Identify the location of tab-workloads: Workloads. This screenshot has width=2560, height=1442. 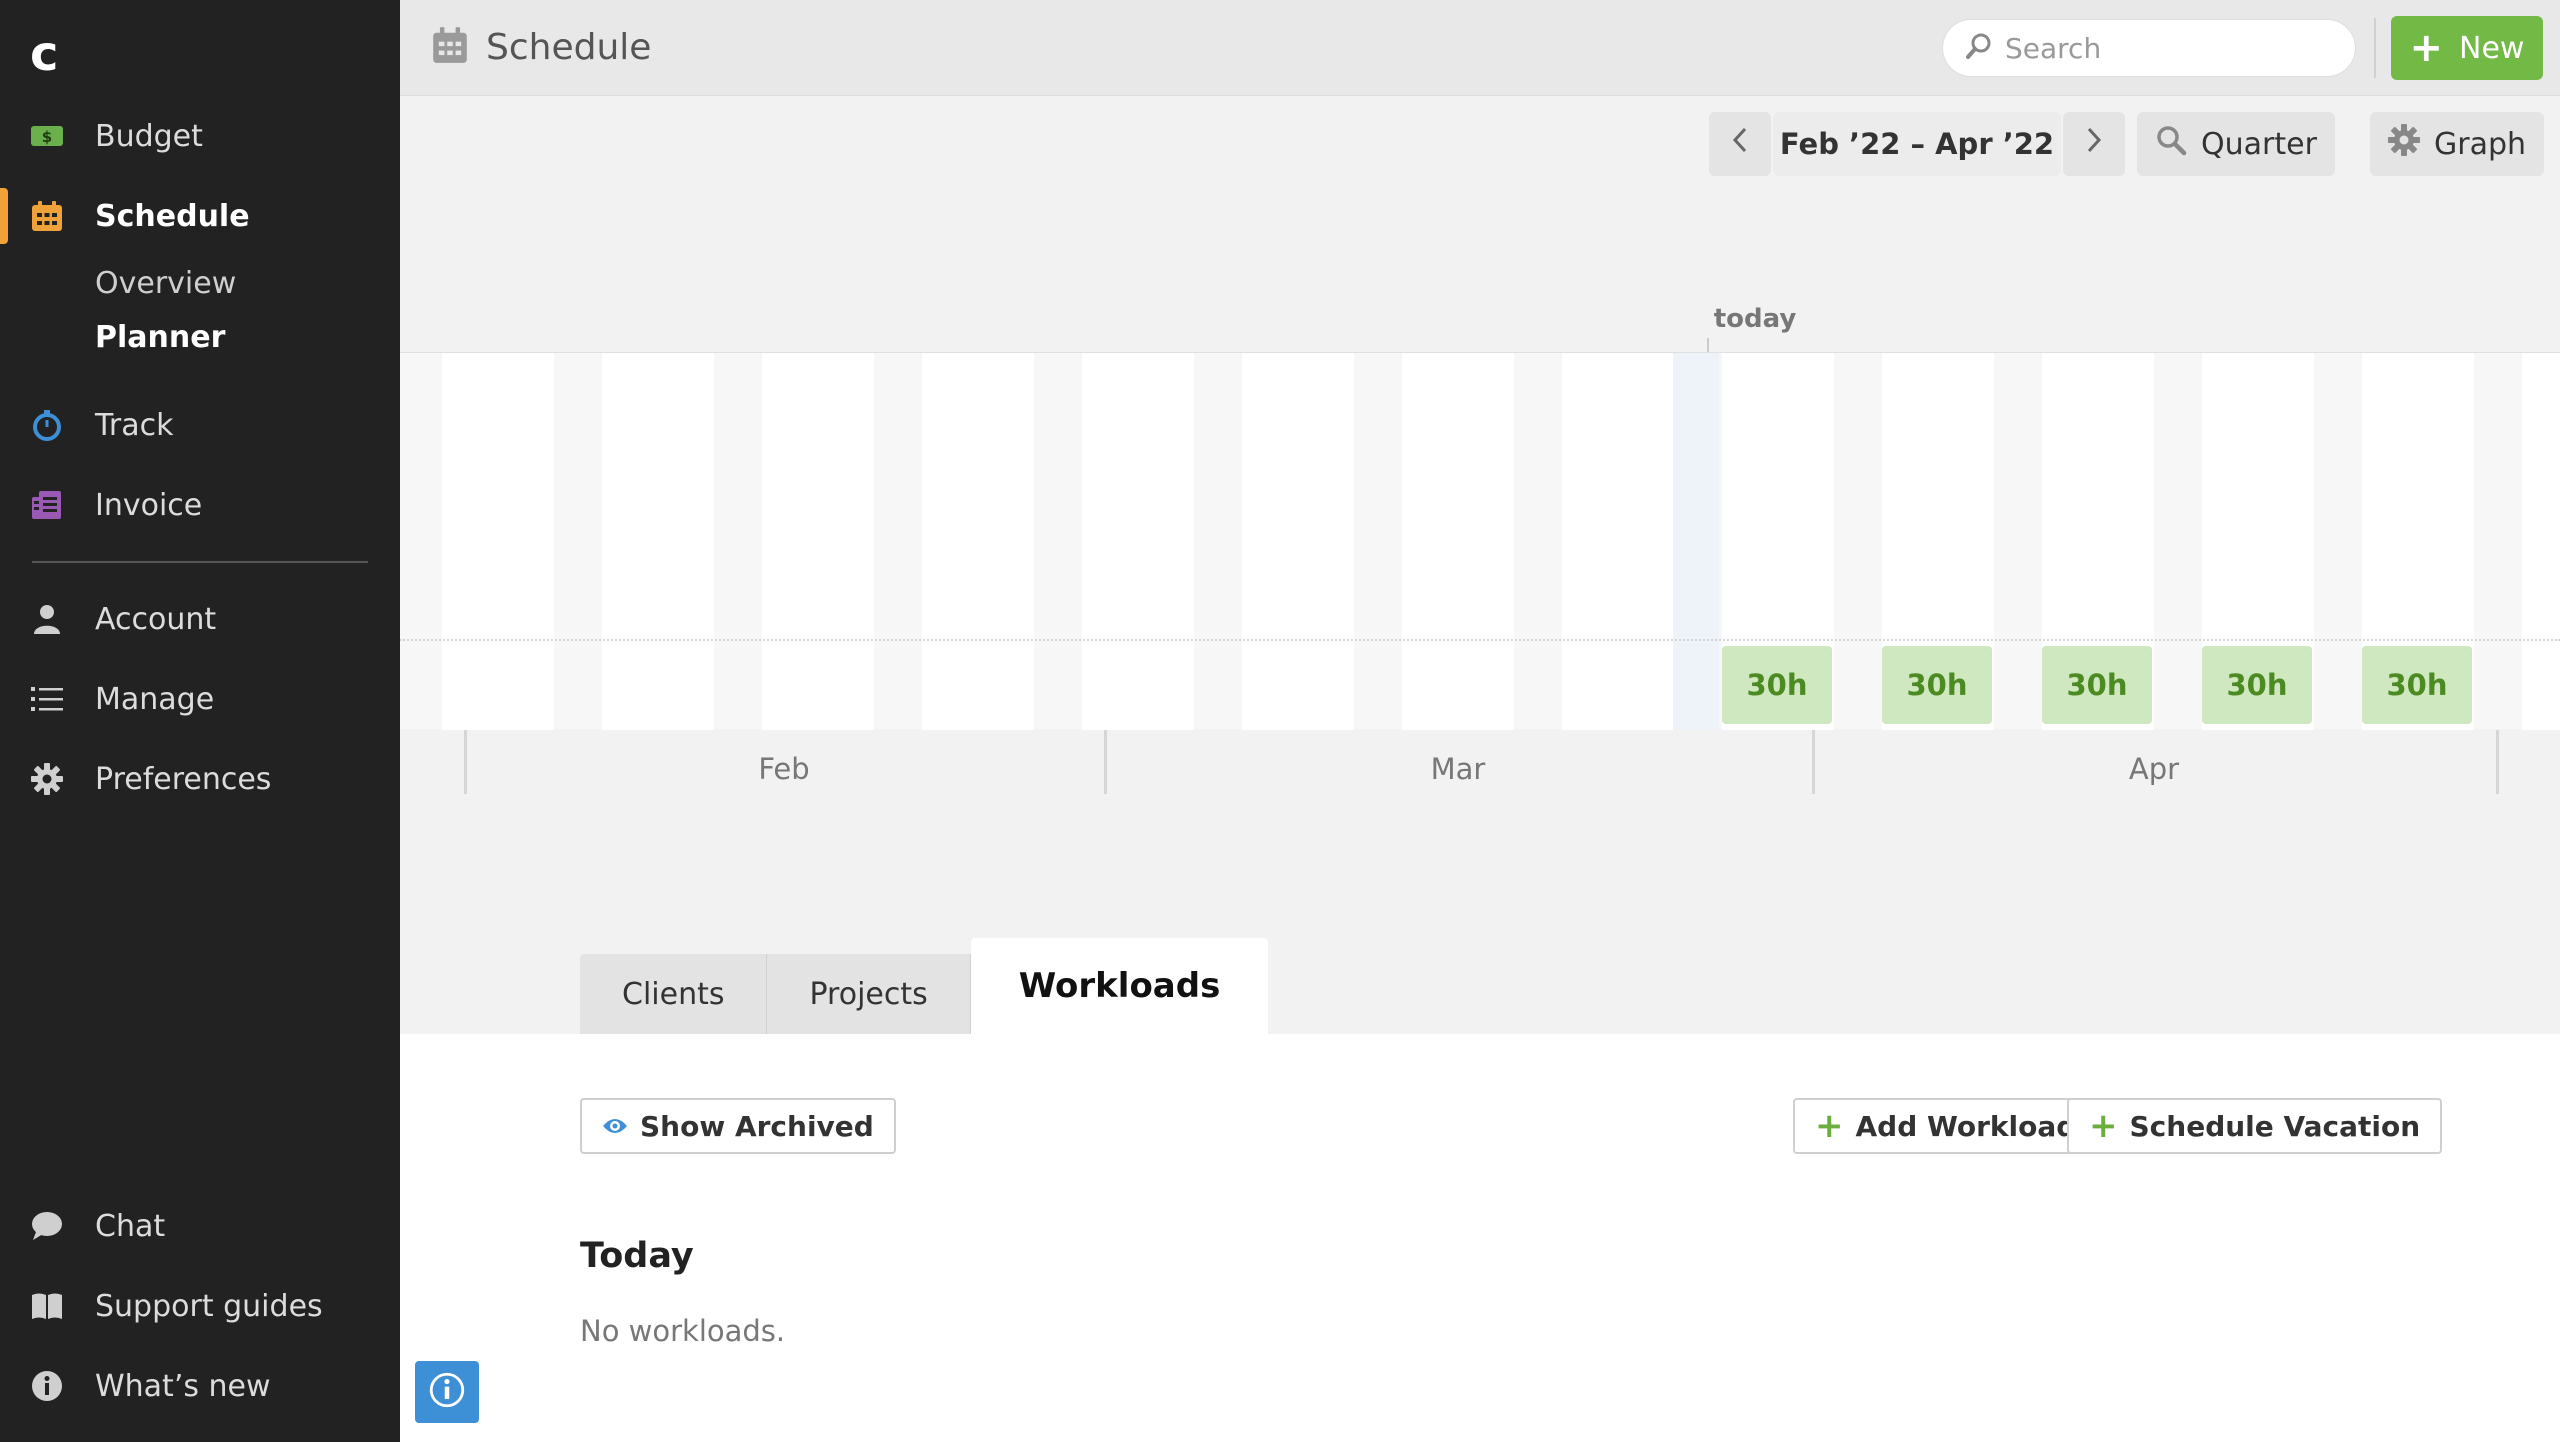
(1119, 986).